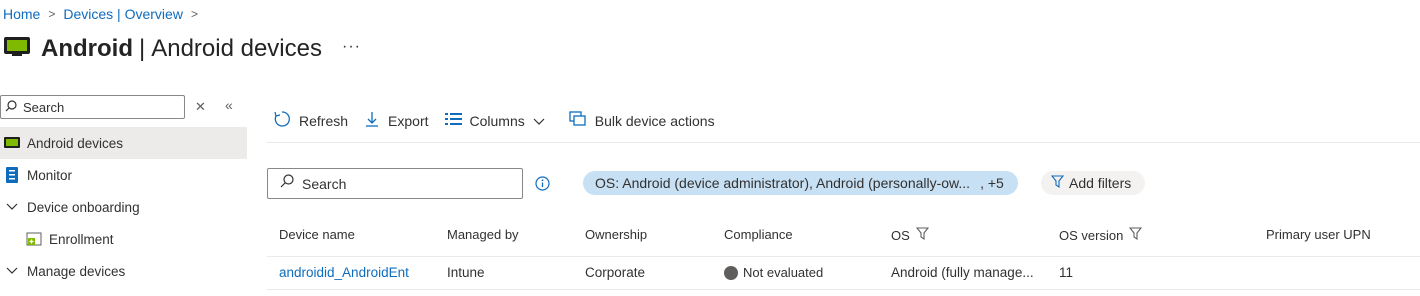 This screenshot has height=296, width=1420. What do you see at coordinates (21, 14) in the screenshot?
I see `breadcrumb-home: Home` at bounding box center [21, 14].